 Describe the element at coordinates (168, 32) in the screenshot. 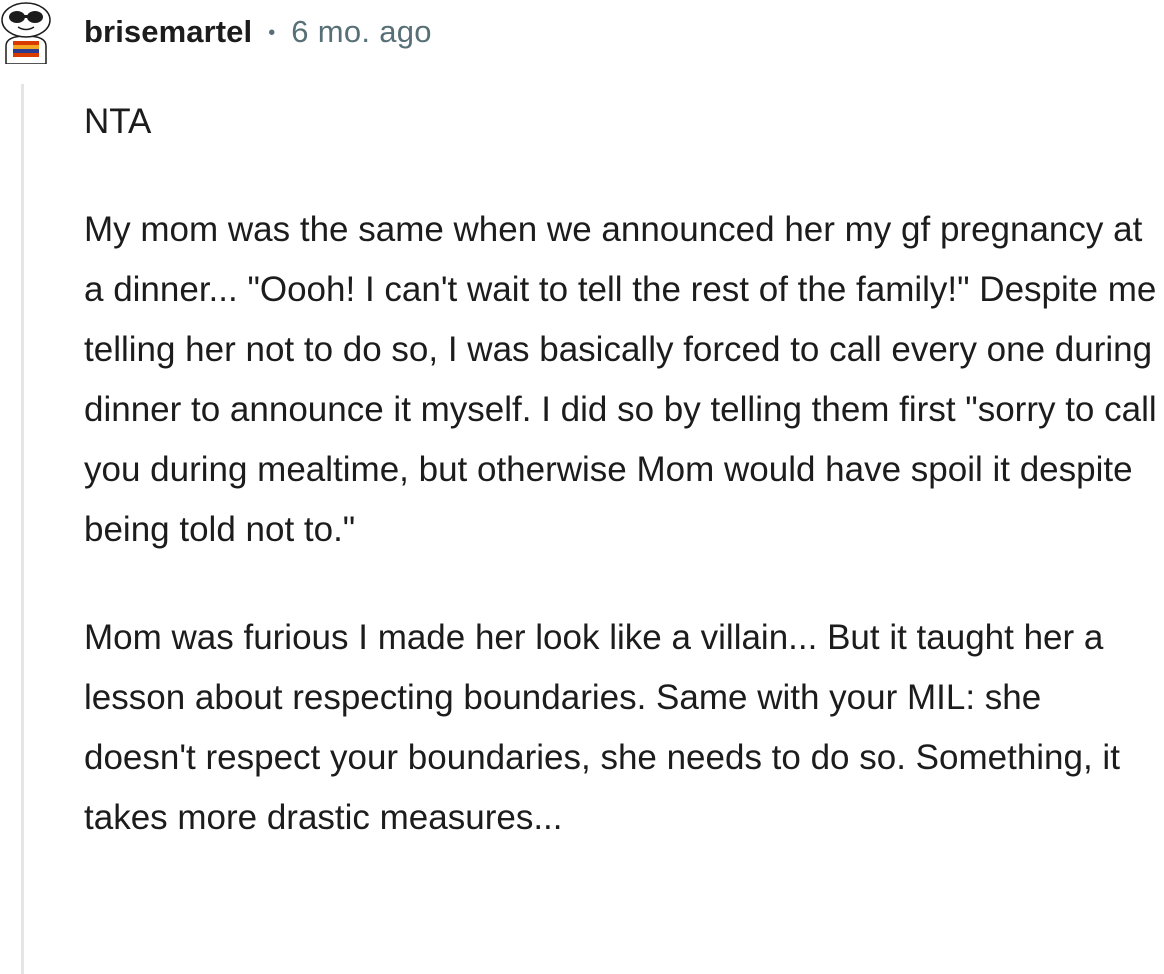

I see `author-username: brisemartel` at that location.